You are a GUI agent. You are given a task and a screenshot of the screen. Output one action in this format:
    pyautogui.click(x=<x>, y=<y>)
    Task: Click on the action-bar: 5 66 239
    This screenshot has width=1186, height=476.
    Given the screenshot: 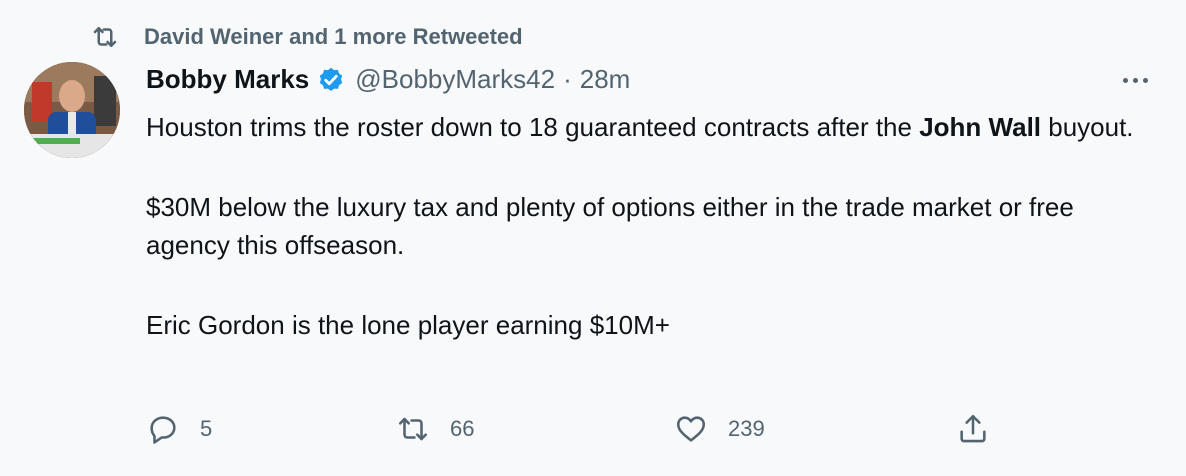 What is the action you would take?
    pyautogui.click(x=576, y=432)
    